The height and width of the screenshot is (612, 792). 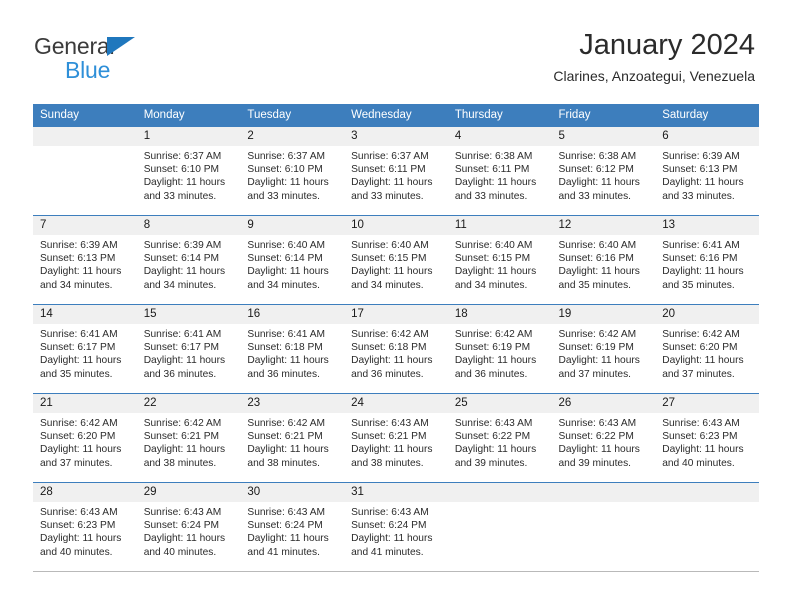 What do you see at coordinates (707, 225) in the screenshot?
I see `day-number: 13` at bounding box center [707, 225].